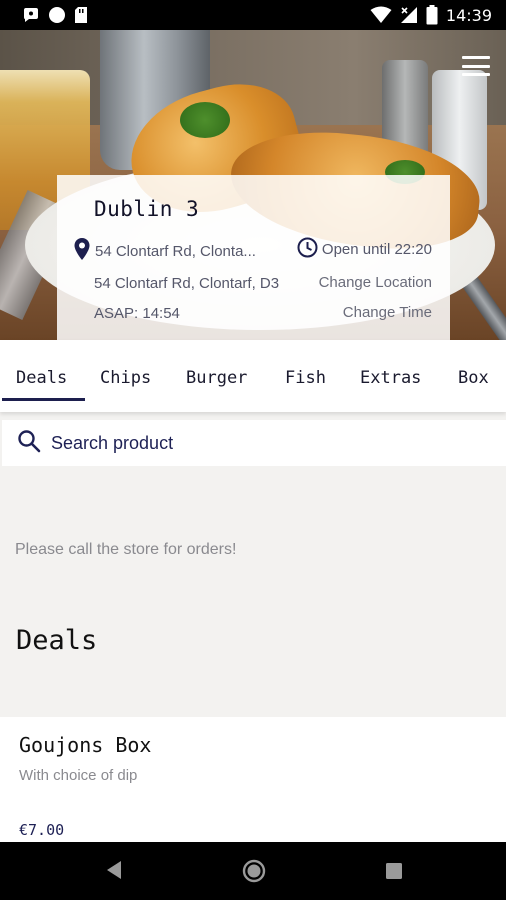  I want to click on product-price: €7.00, so click(42, 830).